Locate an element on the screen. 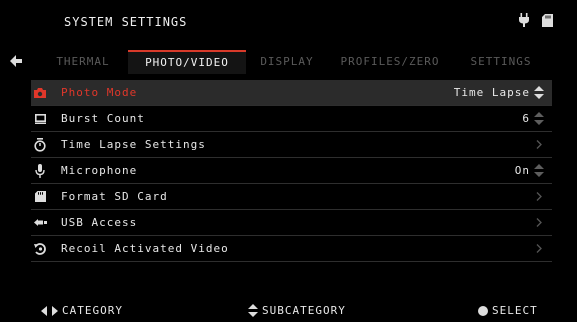 The height and width of the screenshot is (322, 577). hint-category-label: CATEGORY is located at coordinates (92, 310).